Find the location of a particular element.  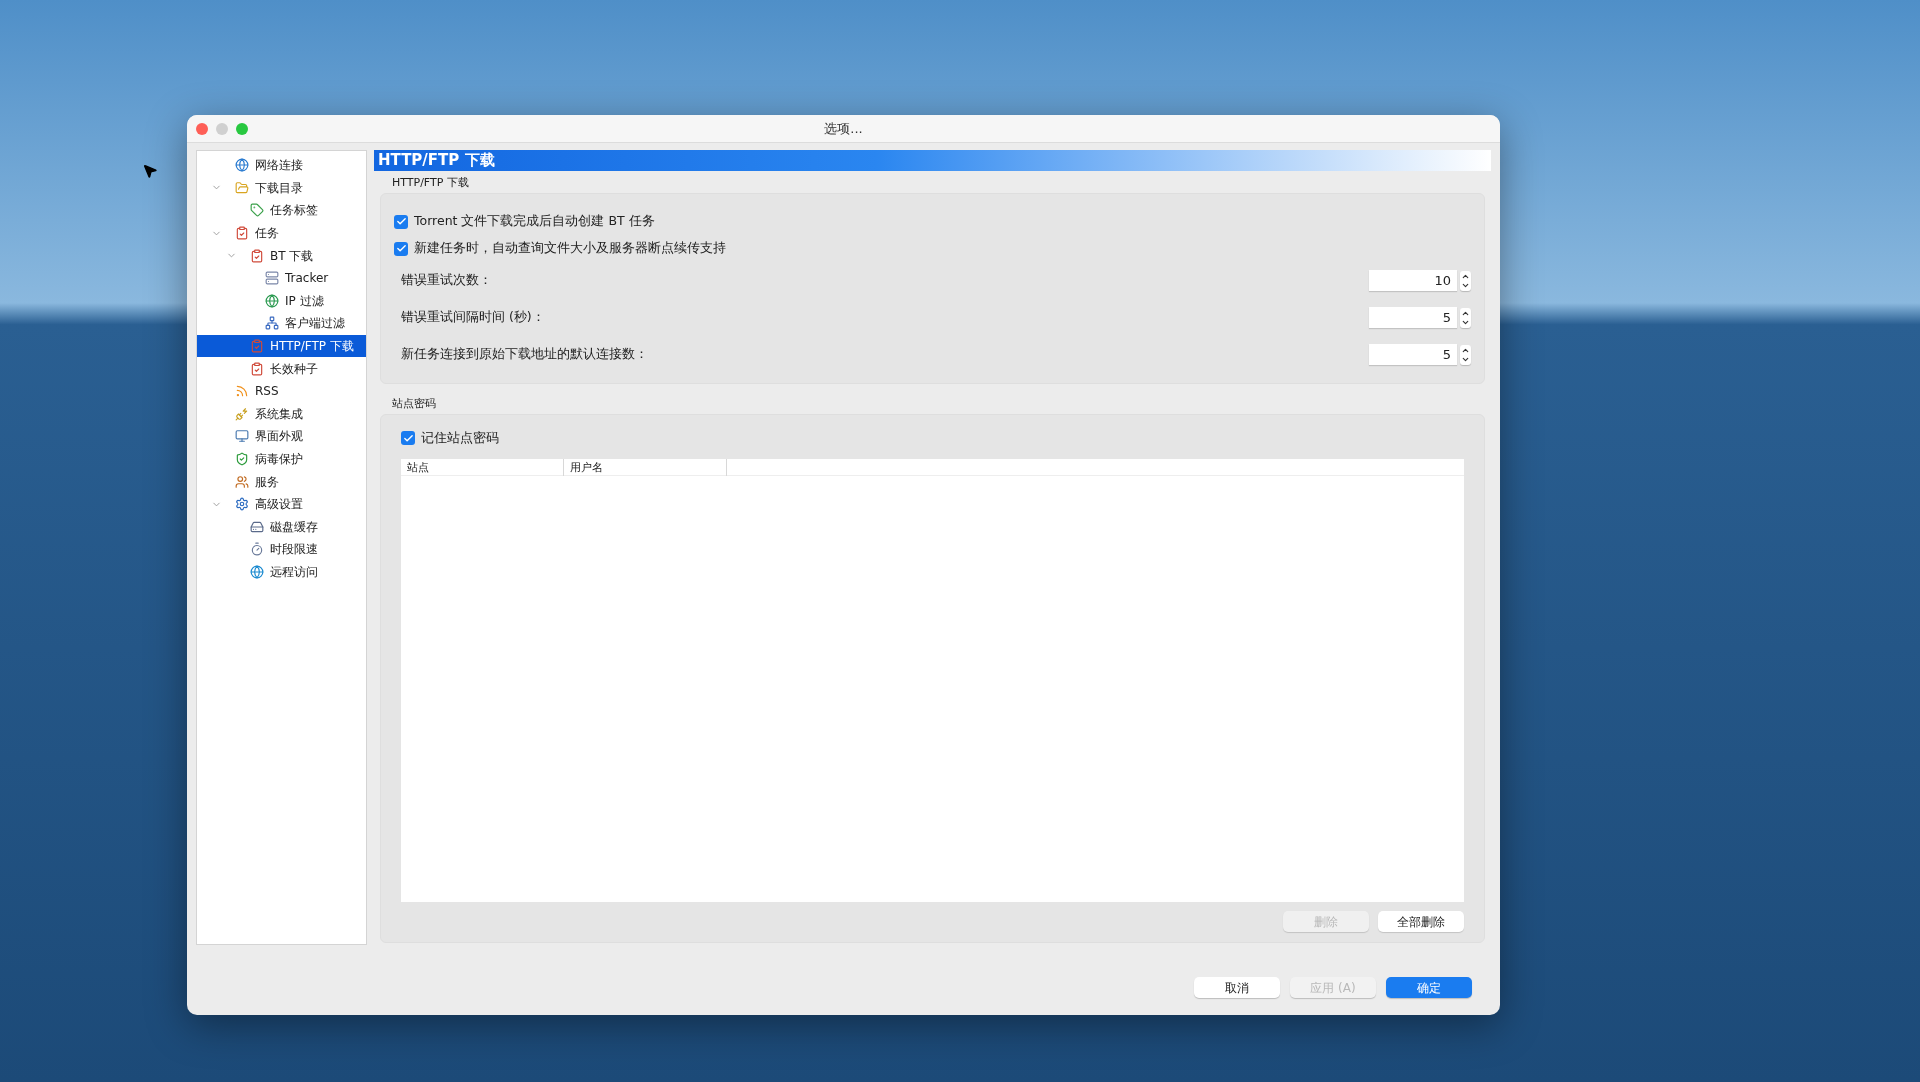

field-label: 错误重试次数： is located at coordinates (447, 280).